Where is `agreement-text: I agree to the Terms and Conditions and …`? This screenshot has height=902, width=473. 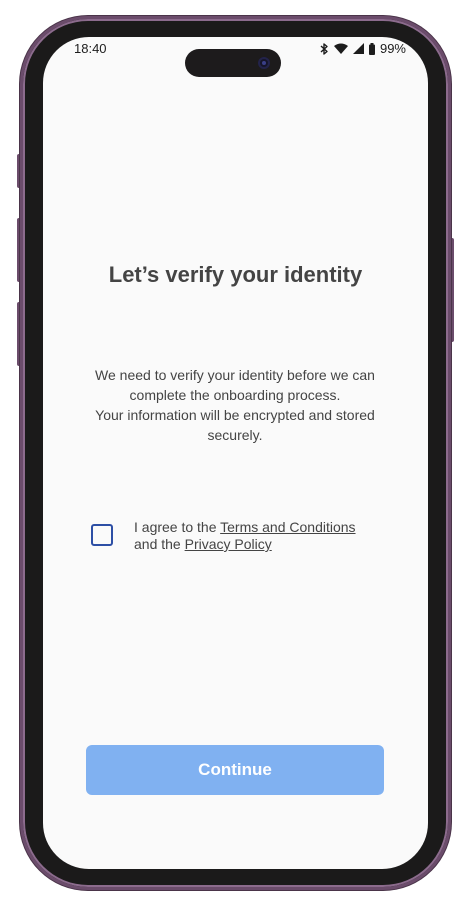 agreement-text: I agree to the Terms and Conditions and … is located at coordinates (264, 536).